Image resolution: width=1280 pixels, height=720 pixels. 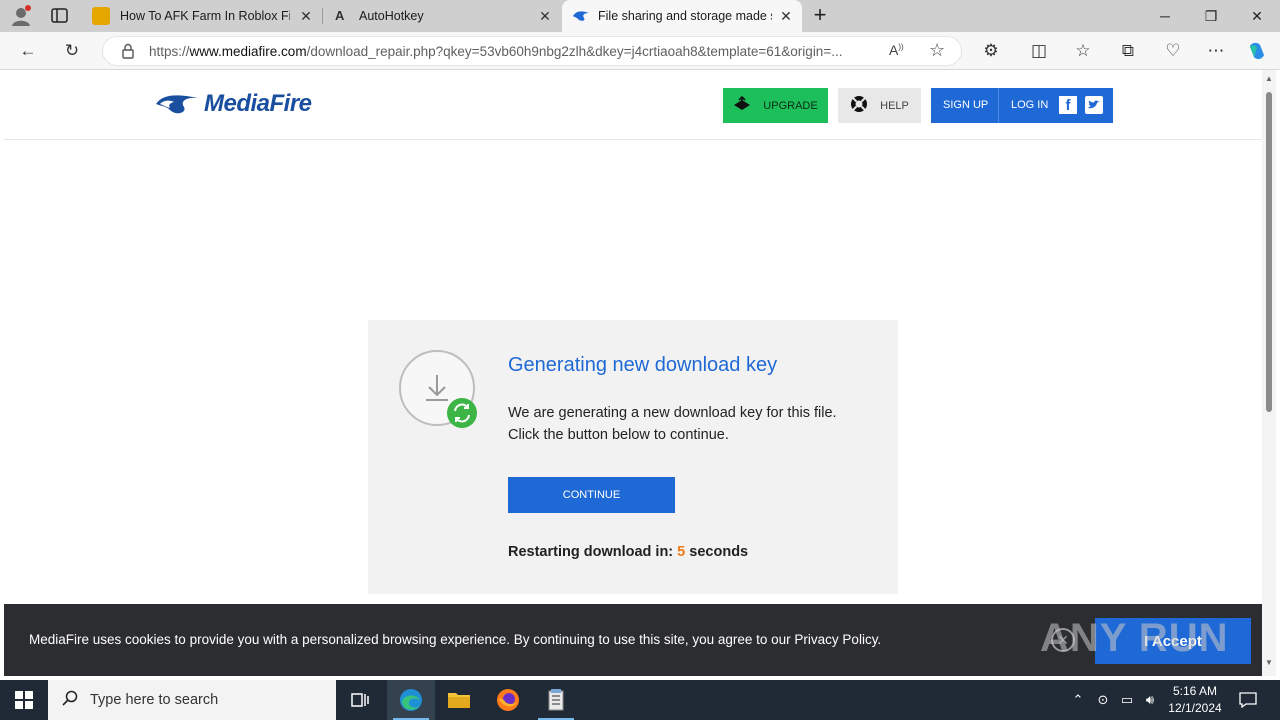 I want to click on tab-title: How To AFK Farm In Roblox Fisch, so click(x=205, y=16).